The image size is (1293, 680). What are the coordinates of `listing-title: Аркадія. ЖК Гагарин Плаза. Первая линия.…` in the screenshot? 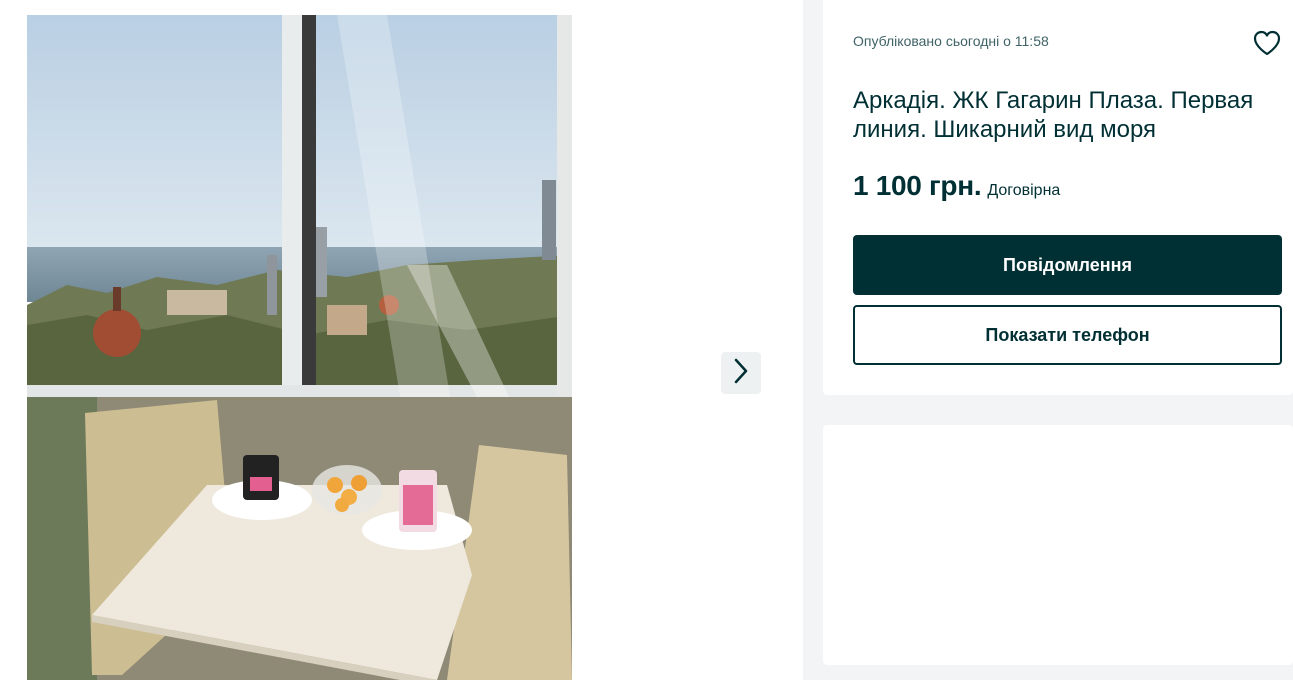 It's located at (1053, 115).